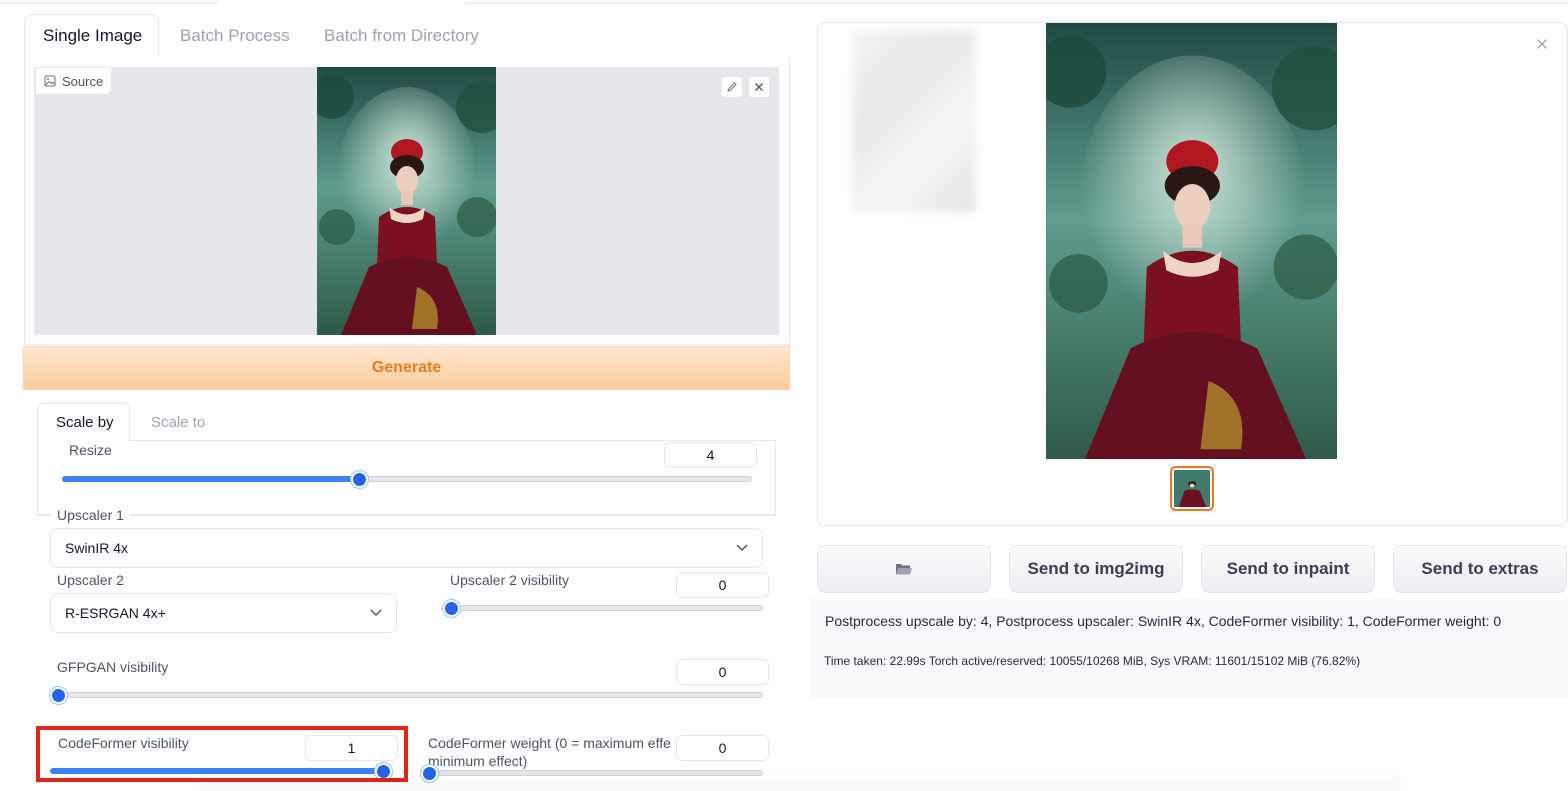 This screenshot has width=1568, height=791. What do you see at coordinates (113, 667) in the screenshot?
I see `gfpgan-label: GFPGAN visibility` at bounding box center [113, 667].